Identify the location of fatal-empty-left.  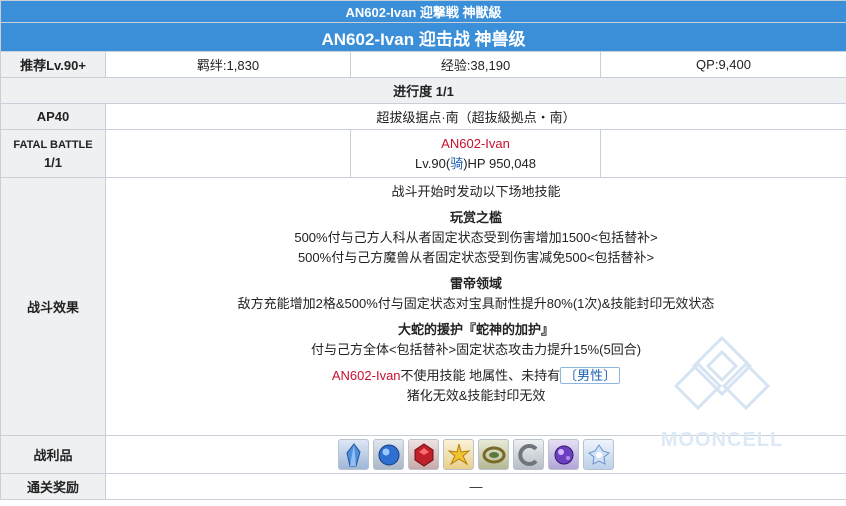
(228, 153).